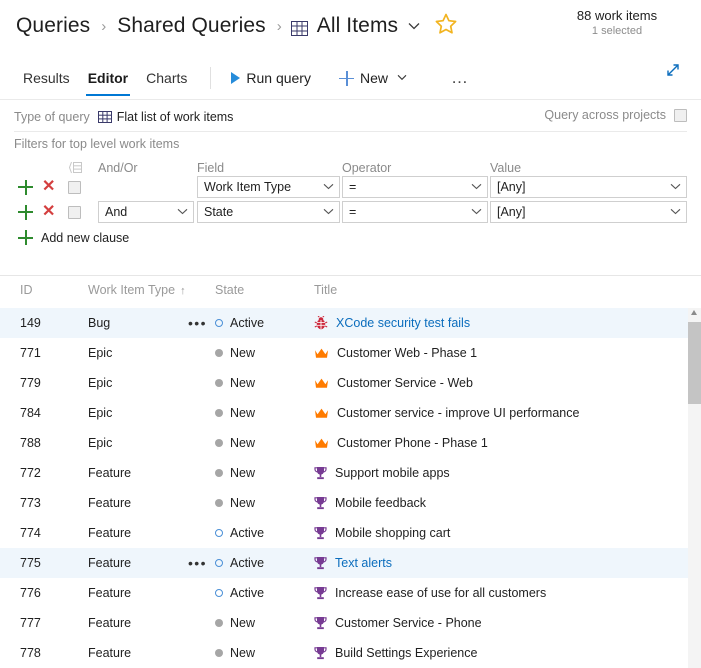 Image resolution: width=701 pixels, height=668 pixels. What do you see at coordinates (403, 323) in the screenshot?
I see `work-item-title-link: XCode security test fails` at bounding box center [403, 323].